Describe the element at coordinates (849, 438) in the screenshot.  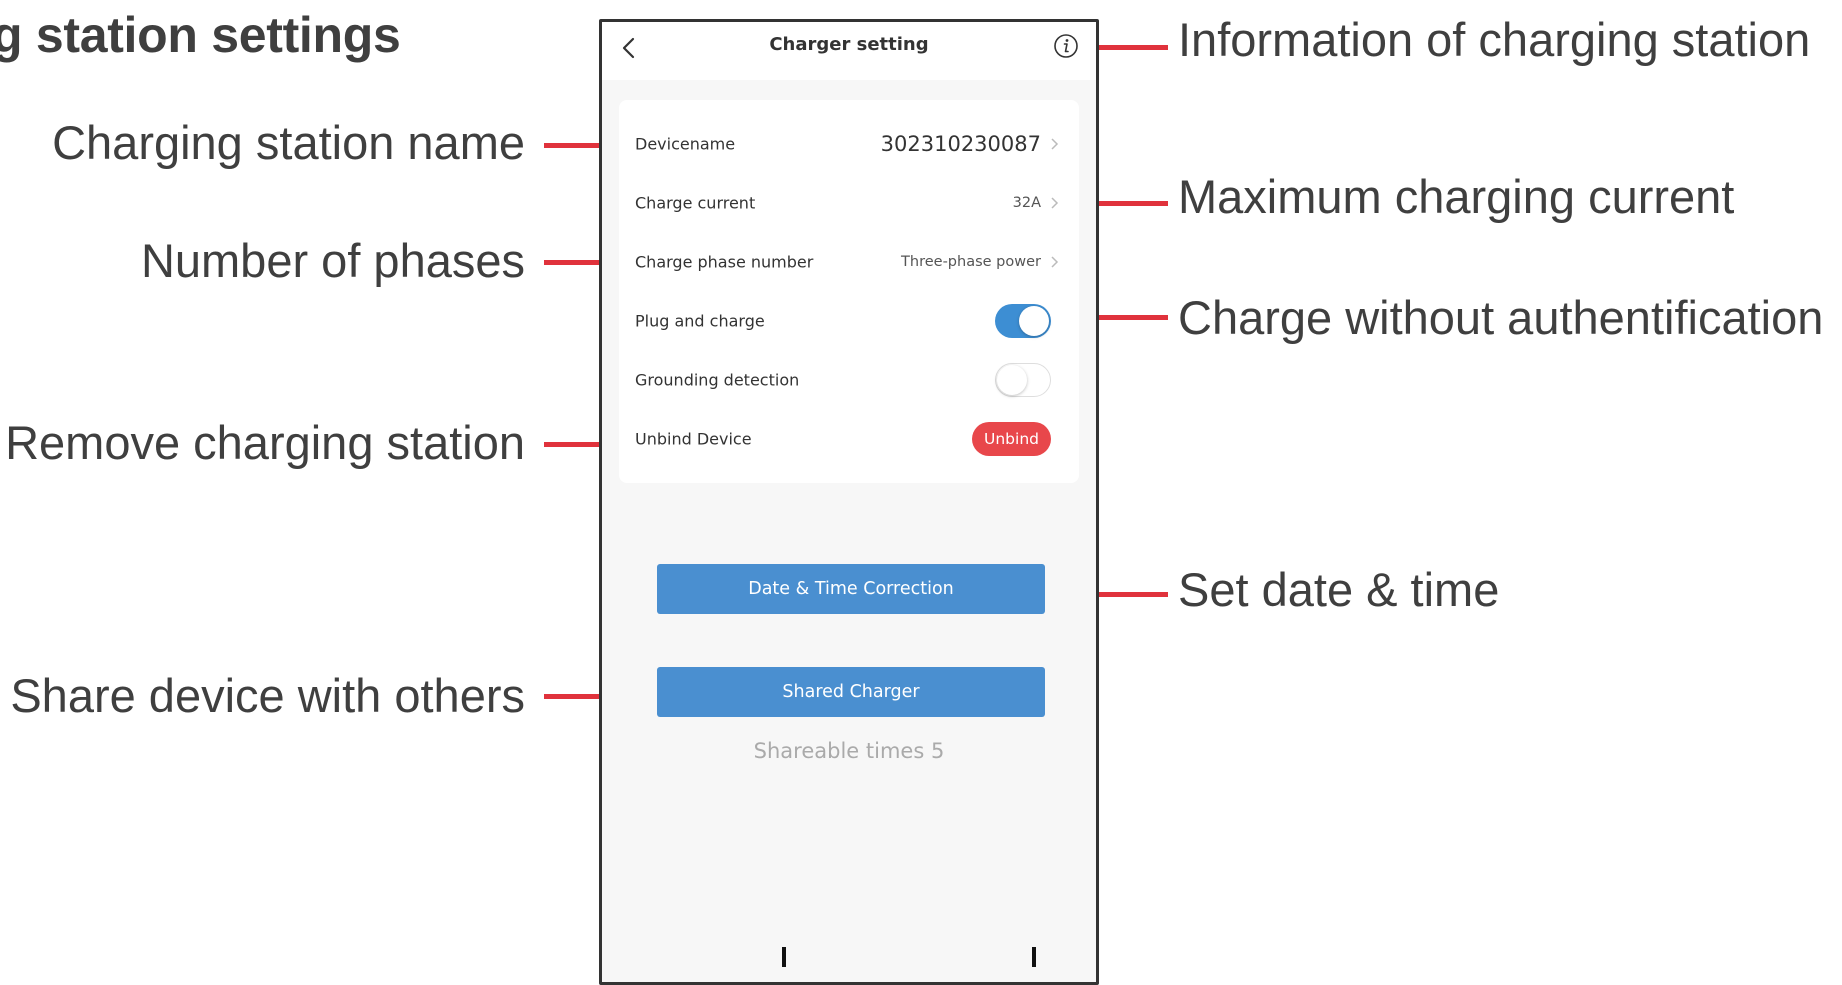
I see `row-unbind-device: Unbind Device Unbind` at that location.